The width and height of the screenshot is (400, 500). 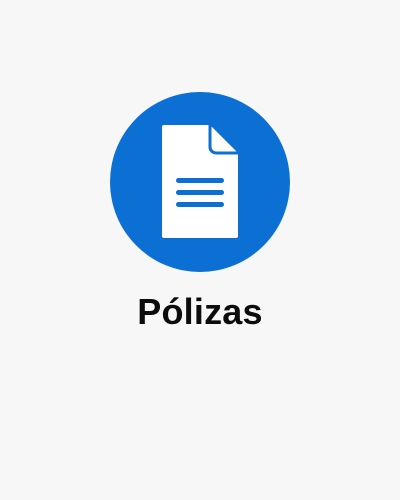 I want to click on document-icon, so click(x=200, y=181).